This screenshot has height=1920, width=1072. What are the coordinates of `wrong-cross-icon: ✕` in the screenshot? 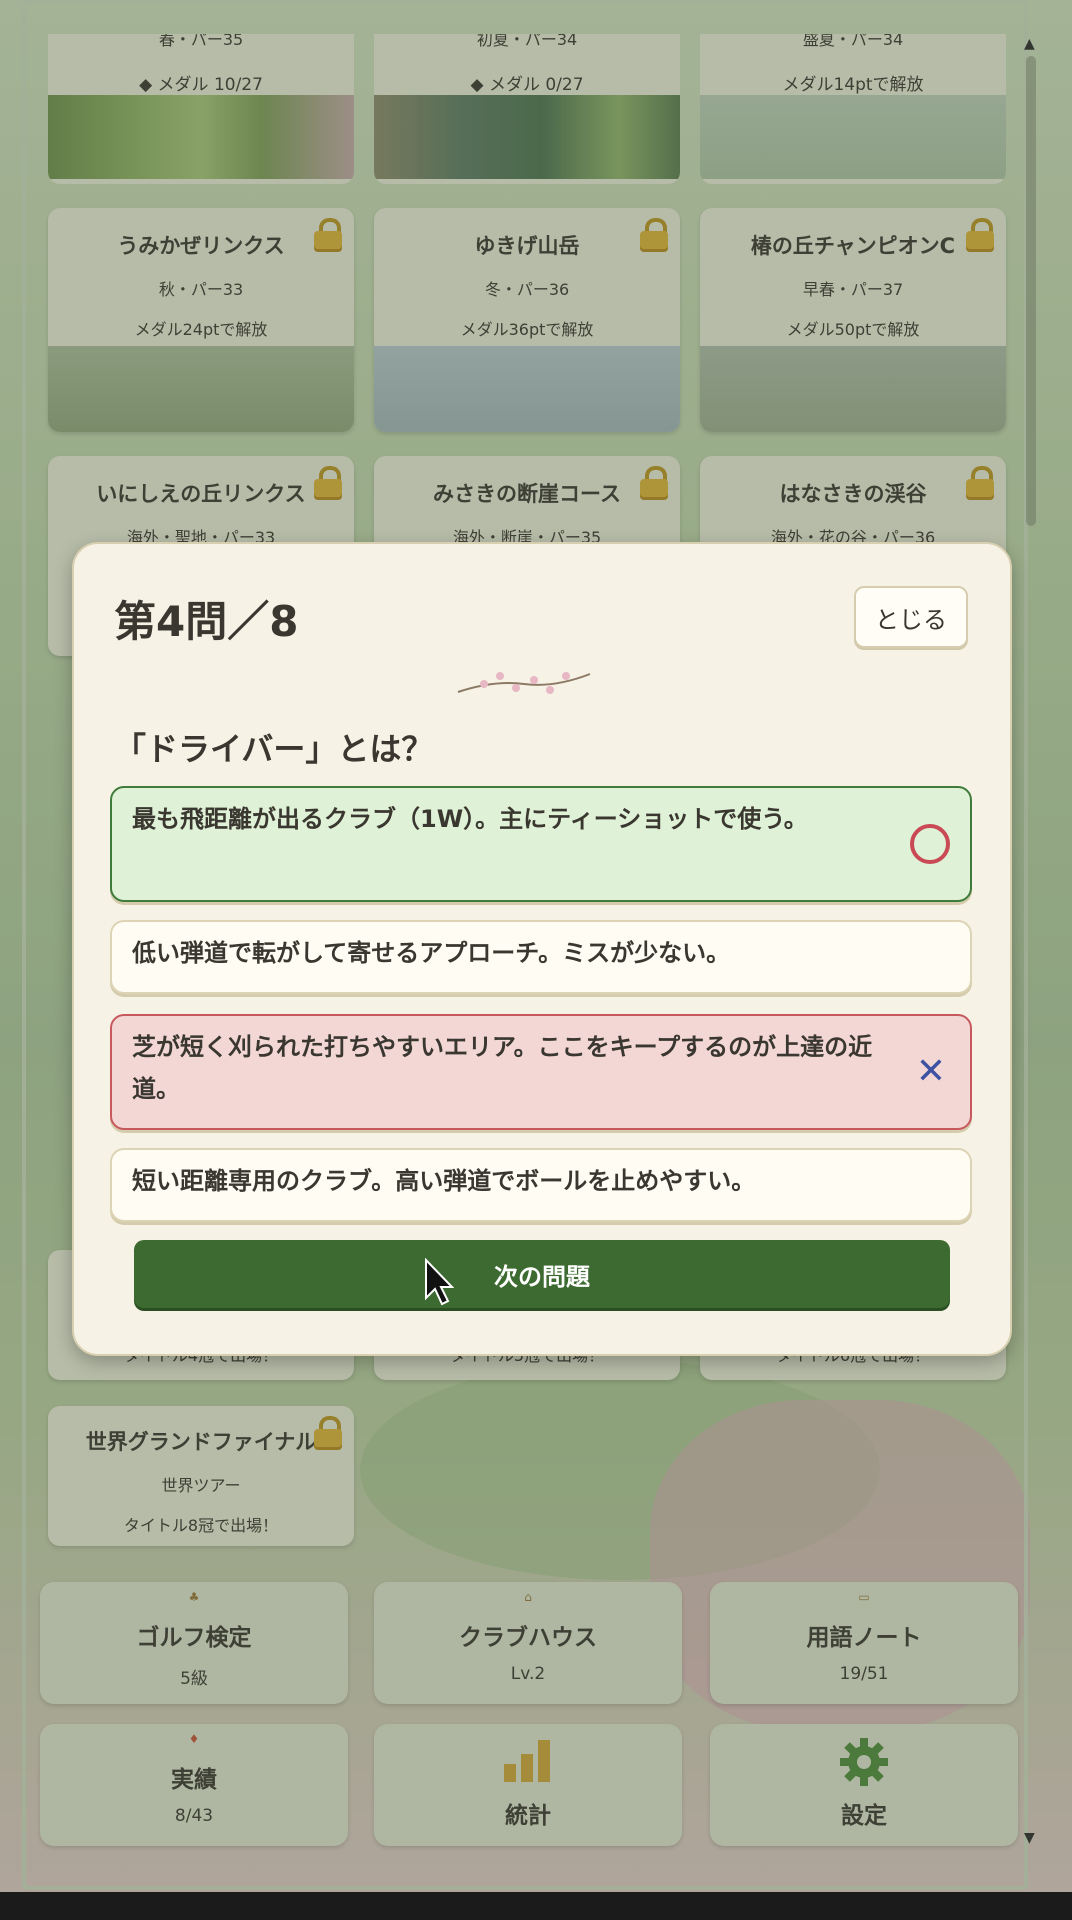 It's located at (930, 1071).